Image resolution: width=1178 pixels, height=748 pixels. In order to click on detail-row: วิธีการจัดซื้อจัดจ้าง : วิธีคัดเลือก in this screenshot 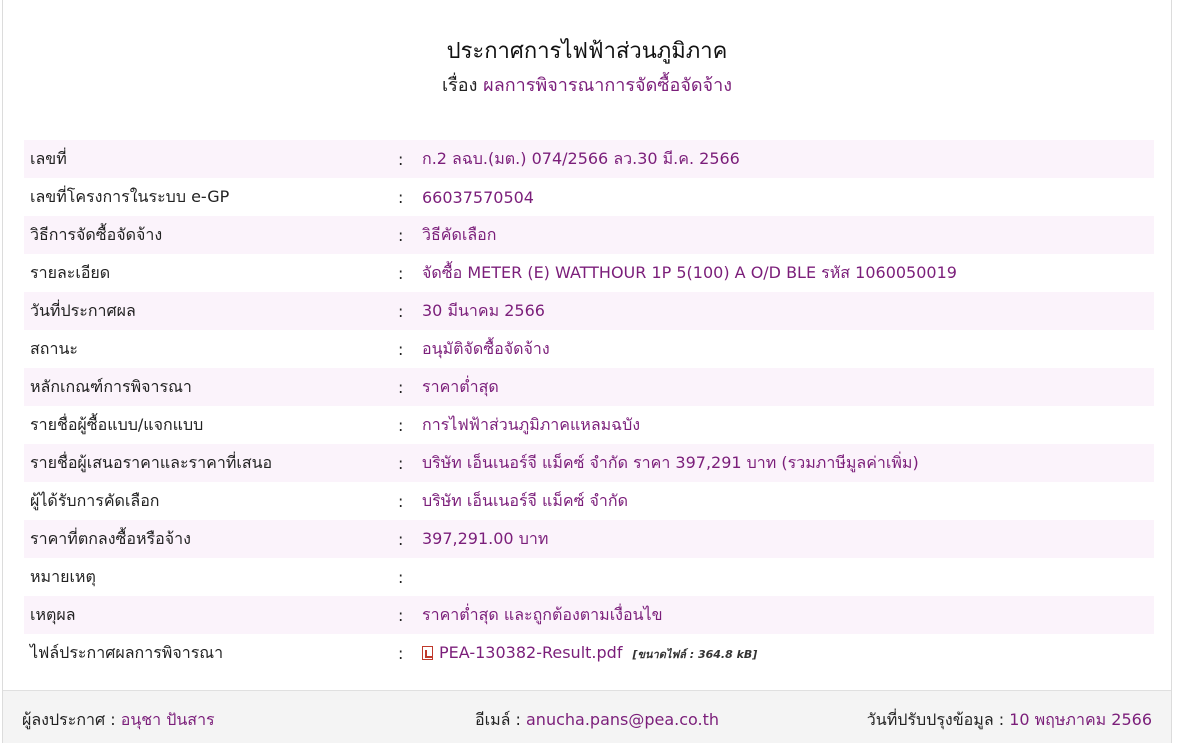, I will do `click(589, 235)`.